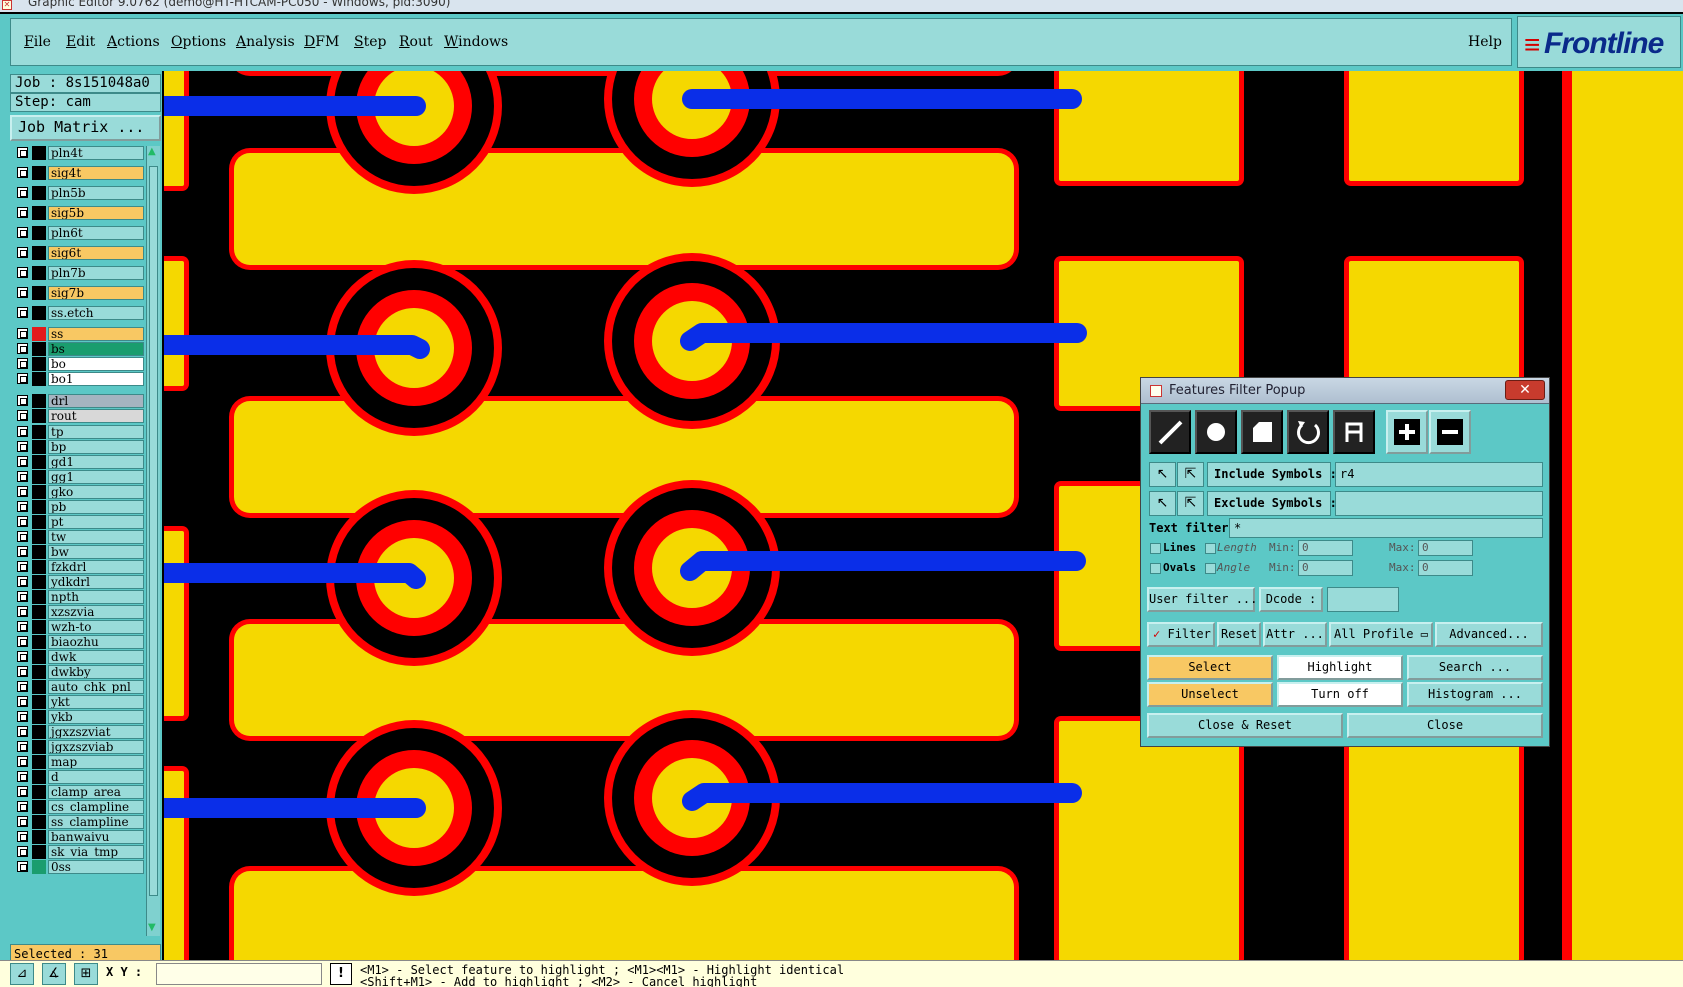 This screenshot has height=987, width=1683. Describe the element at coordinates (96, 807) in the screenshot. I see `layer-name: cs_clampline` at that location.